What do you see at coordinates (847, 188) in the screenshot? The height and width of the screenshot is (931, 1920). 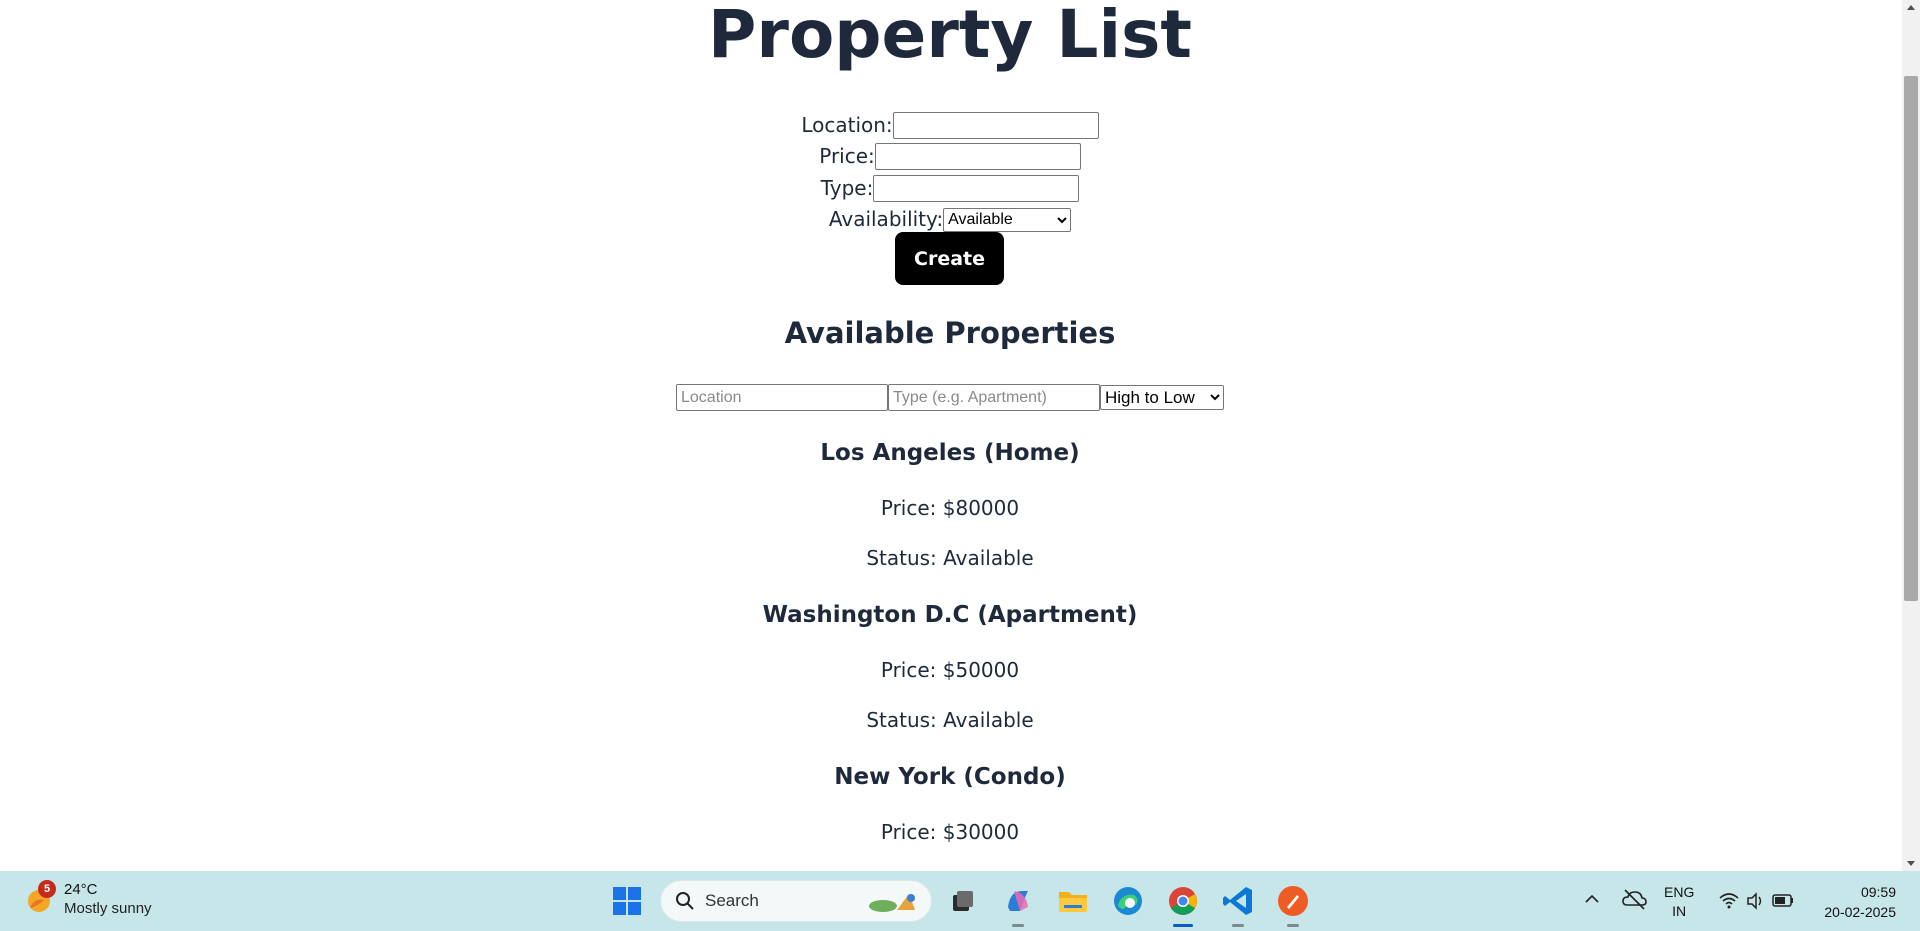 I see `type-label: Type:` at bounding box center [847, 188].